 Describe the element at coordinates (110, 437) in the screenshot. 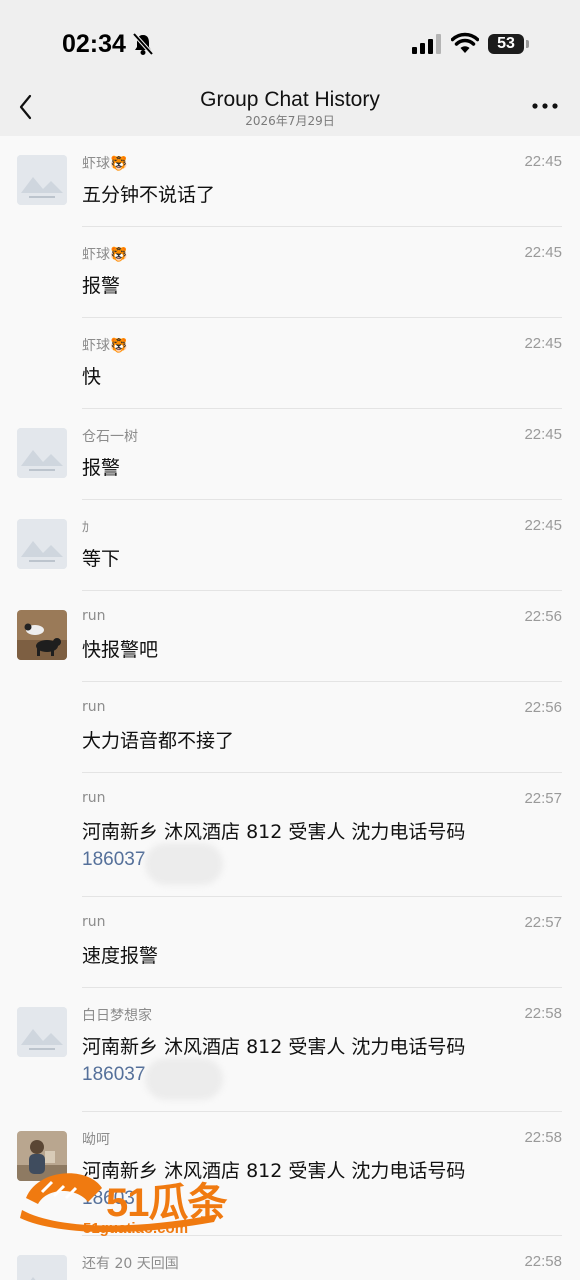

I see `sender-name: 仓石一树` at that location.